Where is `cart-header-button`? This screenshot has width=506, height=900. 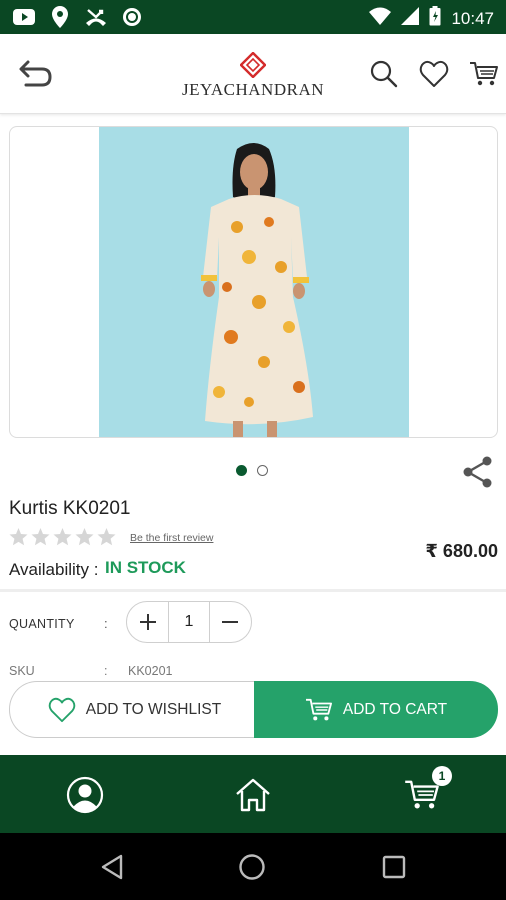
cart-header-button is located at coordinates (484, 74).